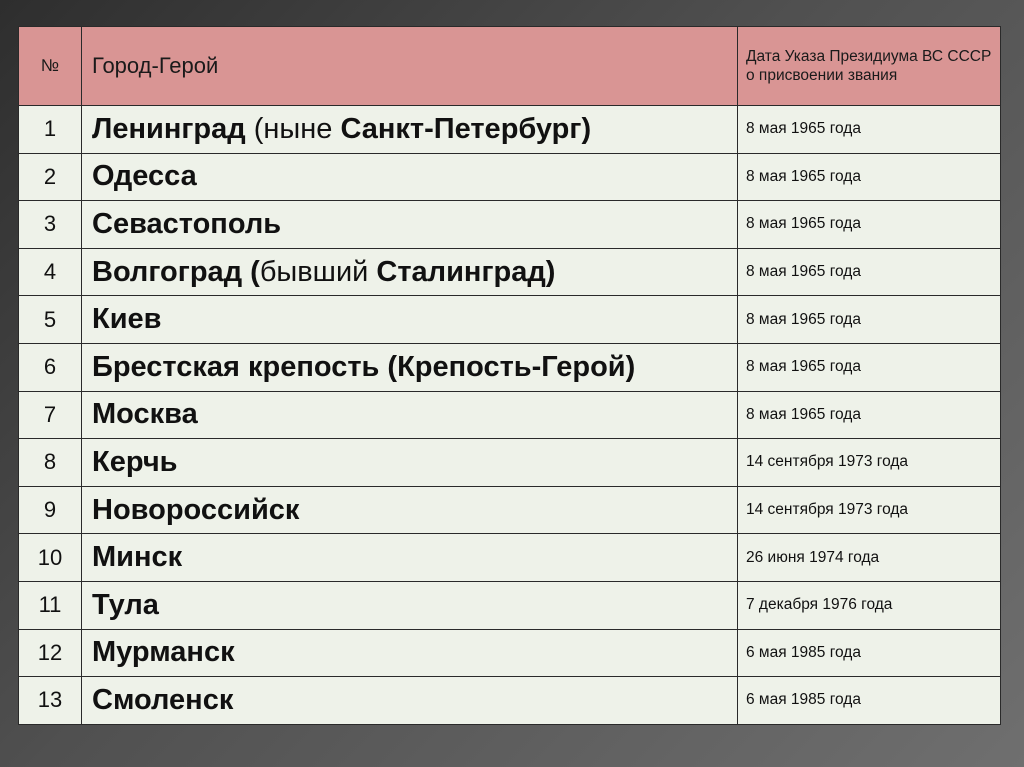 Image resolution: width=1024 pixels, height=767 pixels. Describe the element at coordinates (293, 128) in the screenshot. I see `city-note: (ныне` at that location.